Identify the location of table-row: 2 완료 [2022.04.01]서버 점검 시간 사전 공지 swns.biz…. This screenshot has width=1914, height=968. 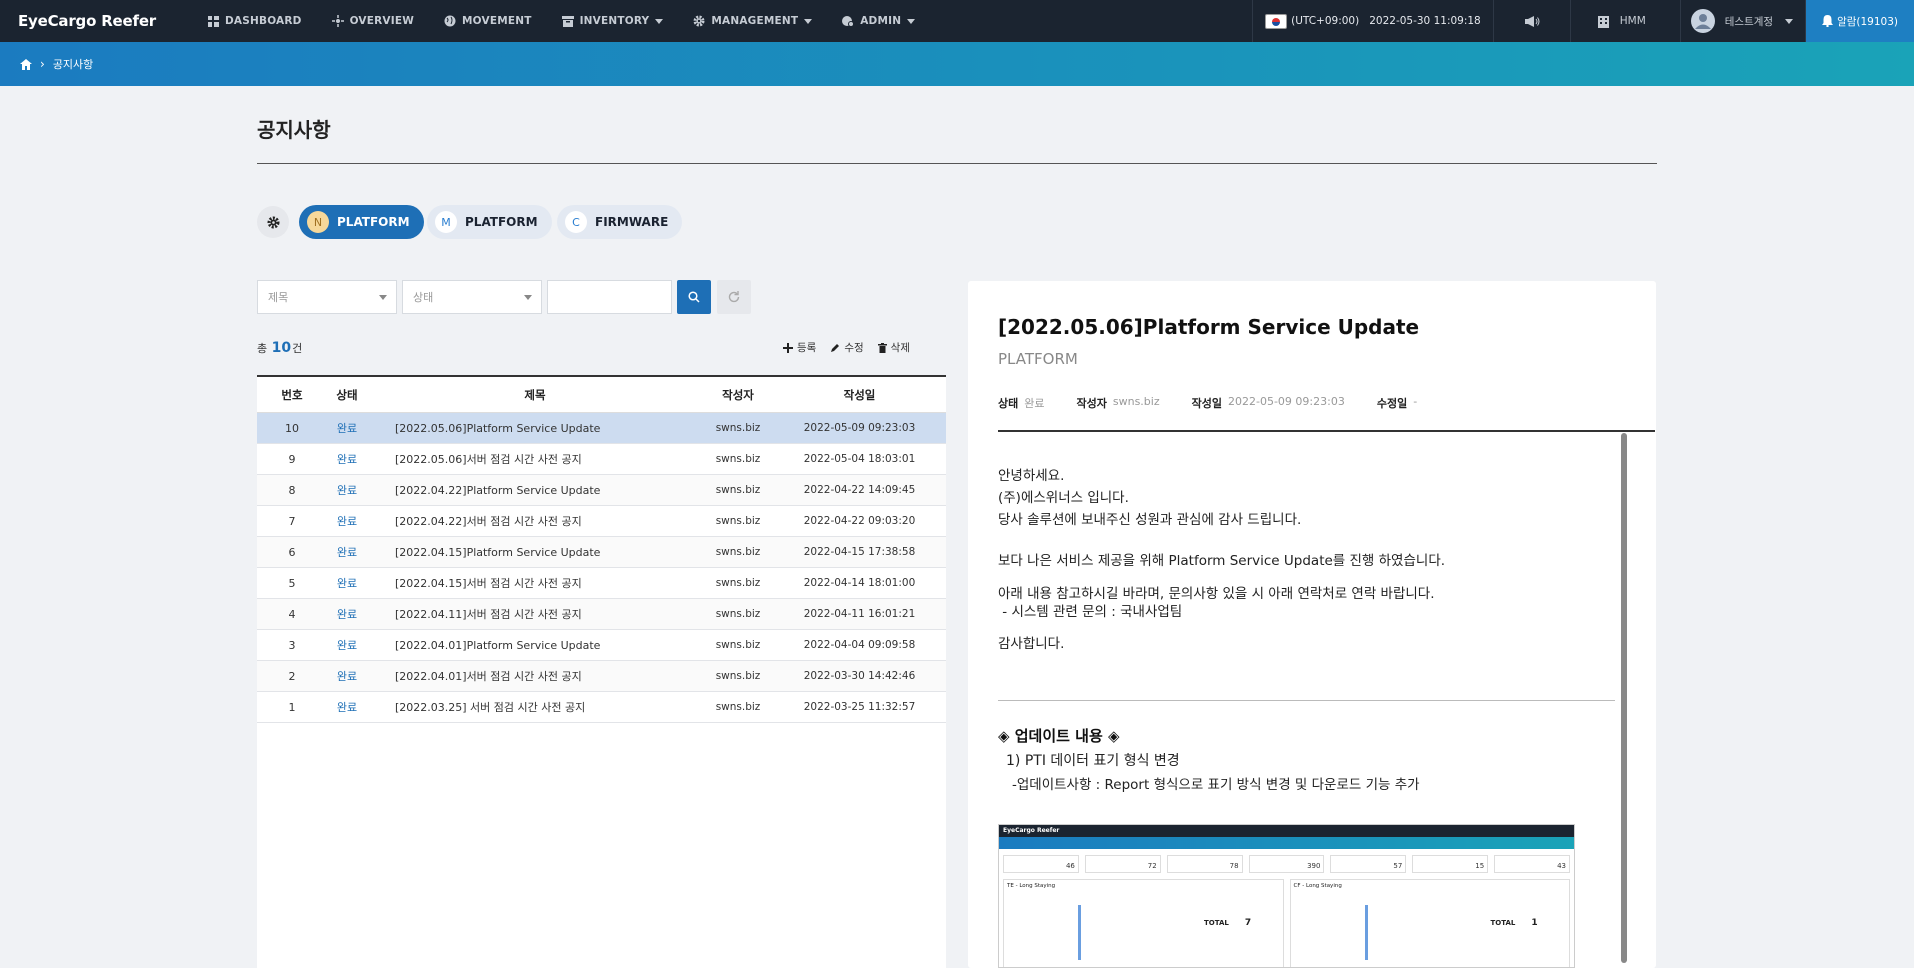
(601, 676).